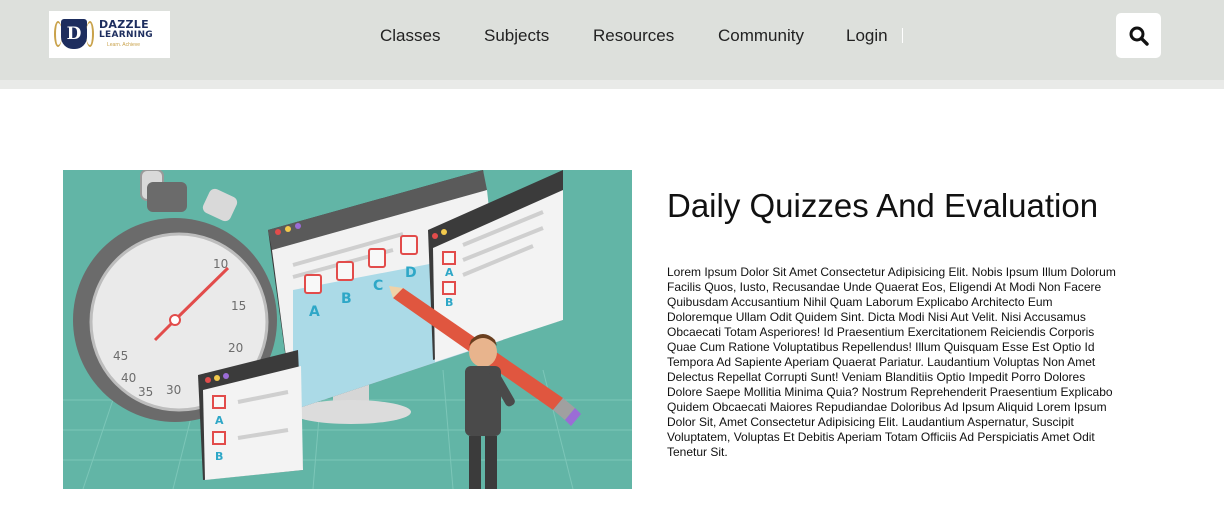 This screenshot has width=1224, height=522. What do you see at coordinates (490, 411) in the screenshot?
I see `person` at bounding box center [490, 411].